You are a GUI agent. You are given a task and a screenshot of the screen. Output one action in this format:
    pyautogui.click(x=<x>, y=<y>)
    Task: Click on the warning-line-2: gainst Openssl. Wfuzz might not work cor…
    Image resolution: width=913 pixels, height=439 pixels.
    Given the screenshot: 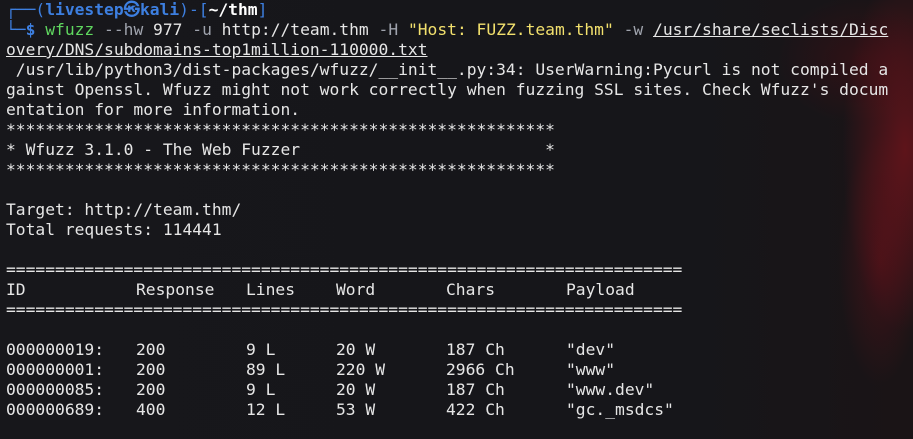 What is the action you would take?
    pyautogui.click(x=447, y=89)
    